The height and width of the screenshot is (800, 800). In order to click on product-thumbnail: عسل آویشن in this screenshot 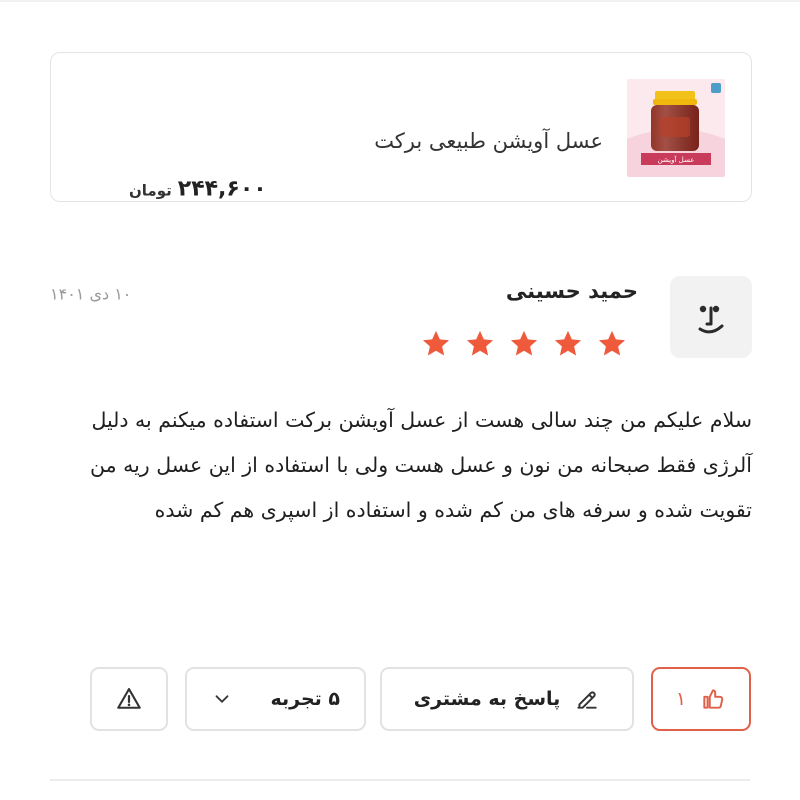, I will do `click(676, 128)`.